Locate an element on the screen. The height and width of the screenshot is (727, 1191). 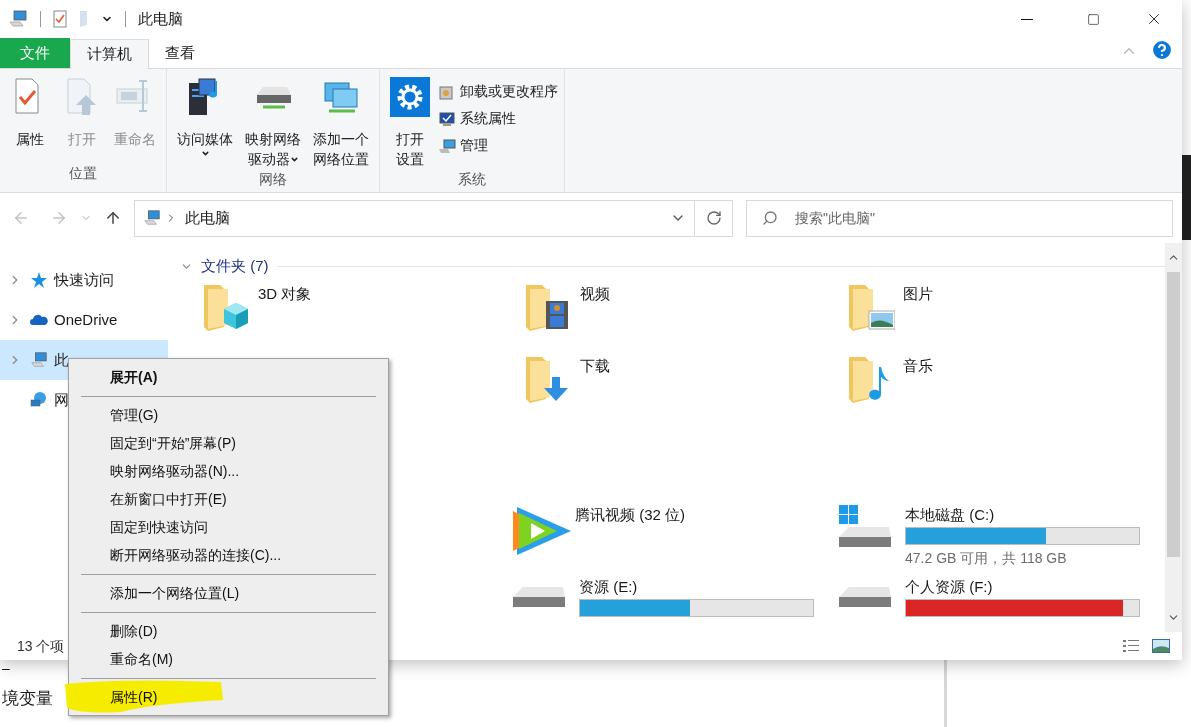
ribbon-group-label: 系统 is located at coordinates (472, 179).